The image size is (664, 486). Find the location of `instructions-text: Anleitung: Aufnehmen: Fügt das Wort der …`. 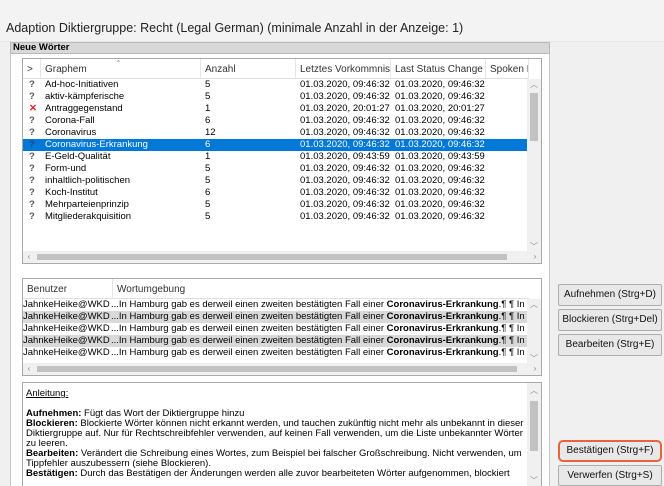

instructions-text: Anleitung: Aufnehmen: Fügt das Wort der … is located at coordinates (276, 434).